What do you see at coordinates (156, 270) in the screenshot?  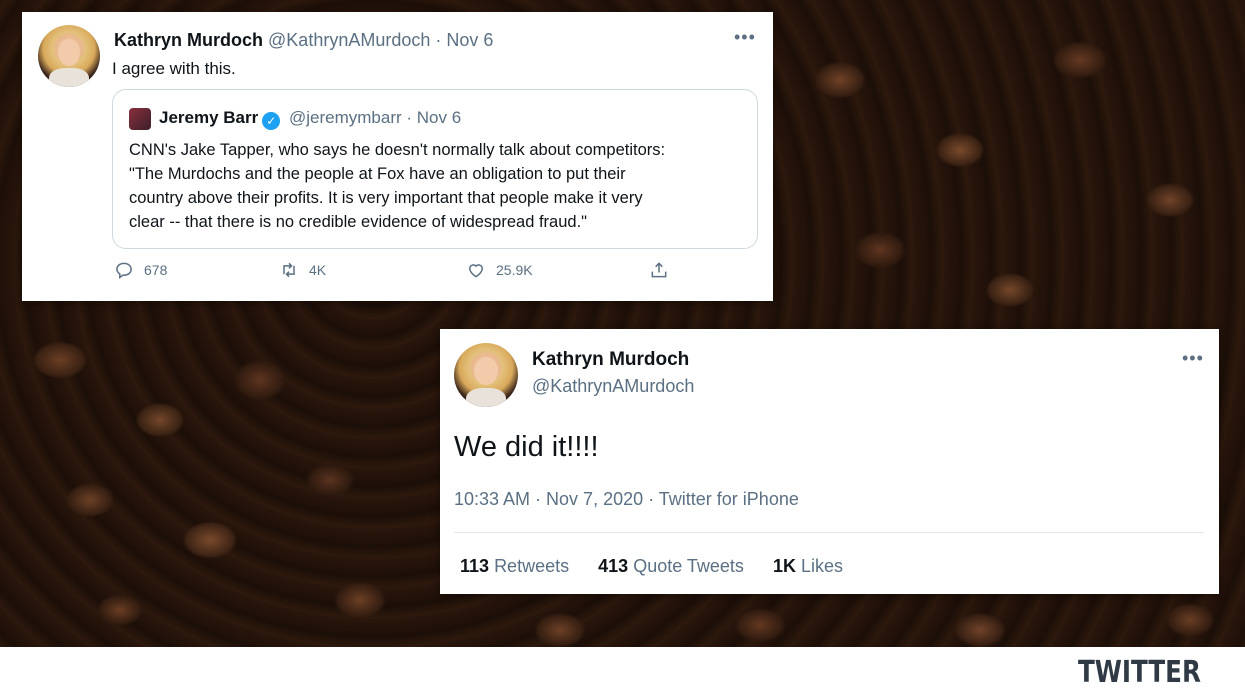 I see `reply-count: 678` at bounding box center [156, 270].